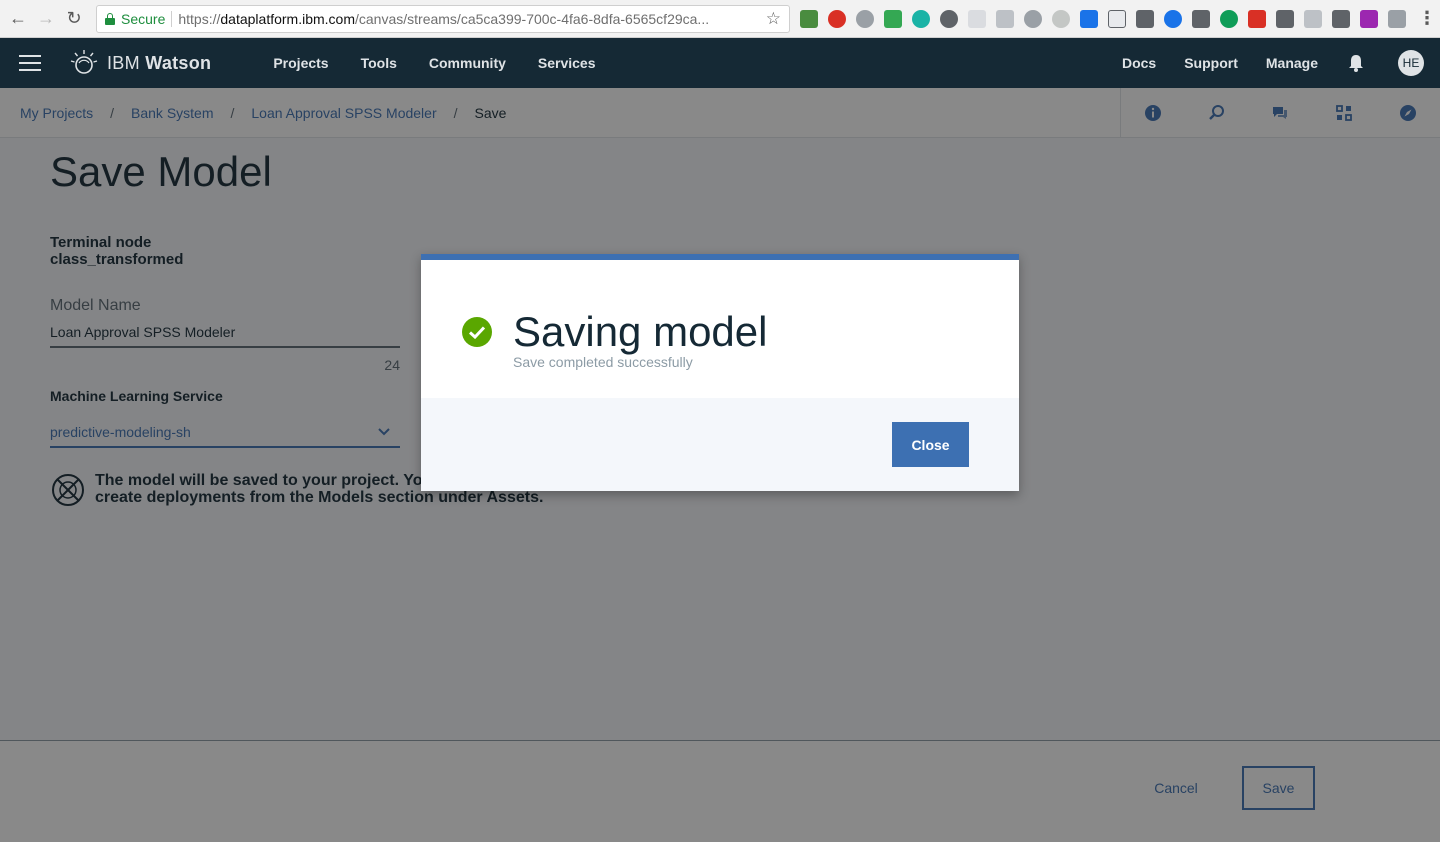 The image size is (1440, 842). I want to click on extension-v-icon, so click(1201, 18).